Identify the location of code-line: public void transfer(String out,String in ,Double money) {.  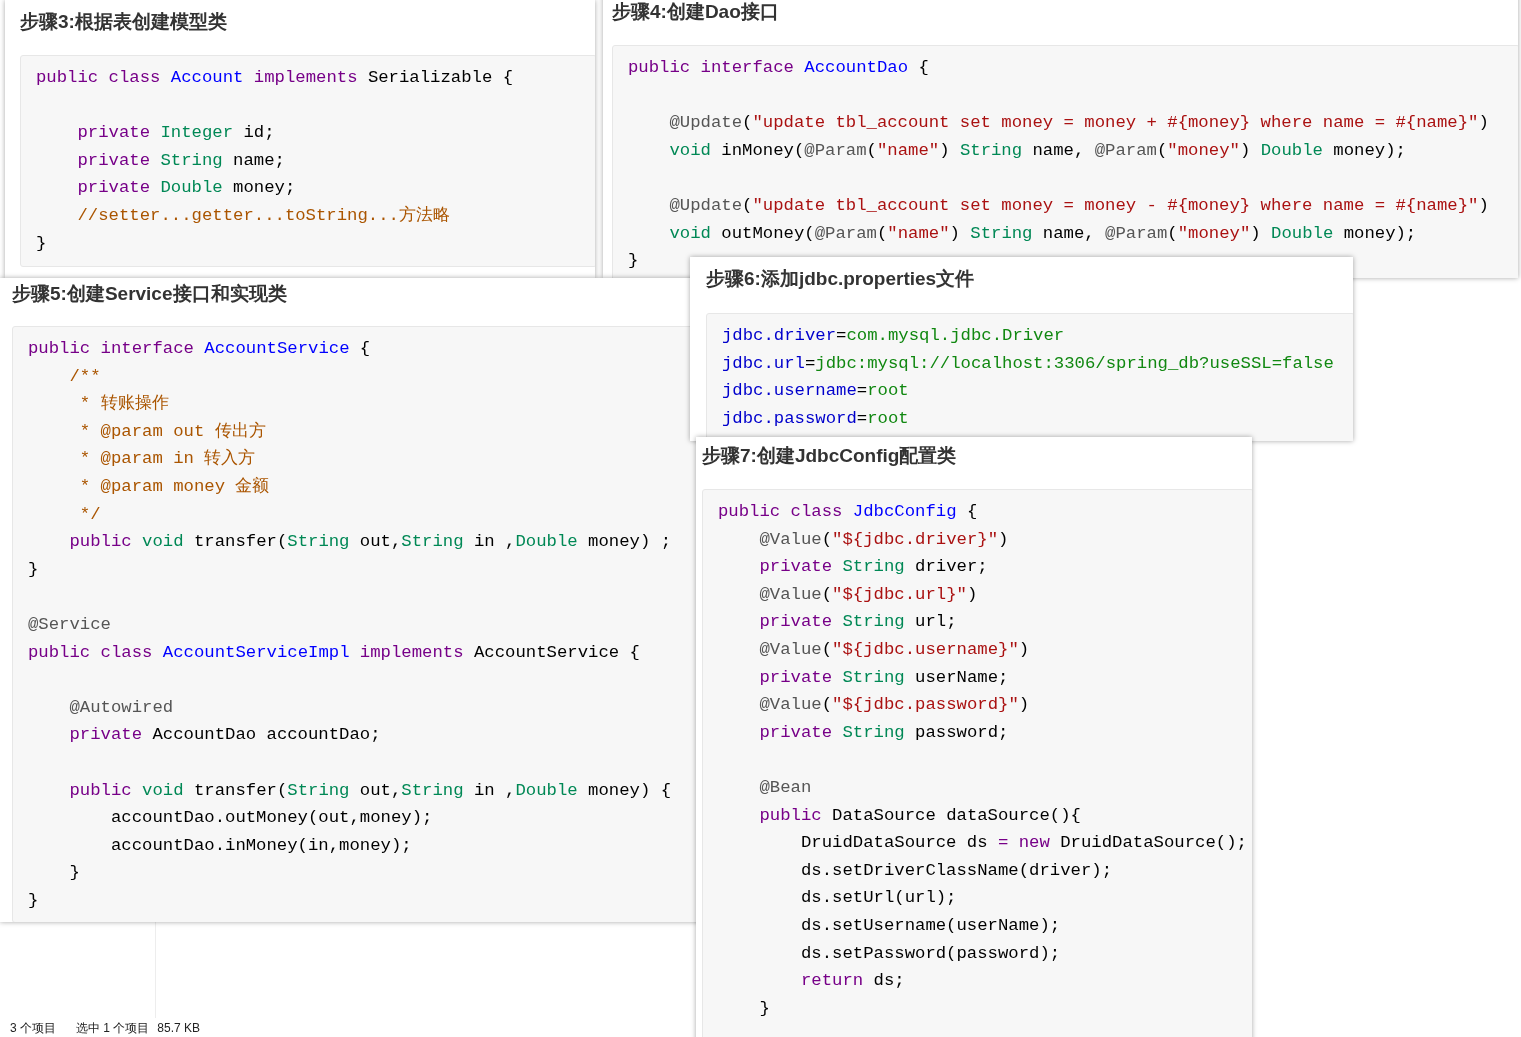
(370, 790).